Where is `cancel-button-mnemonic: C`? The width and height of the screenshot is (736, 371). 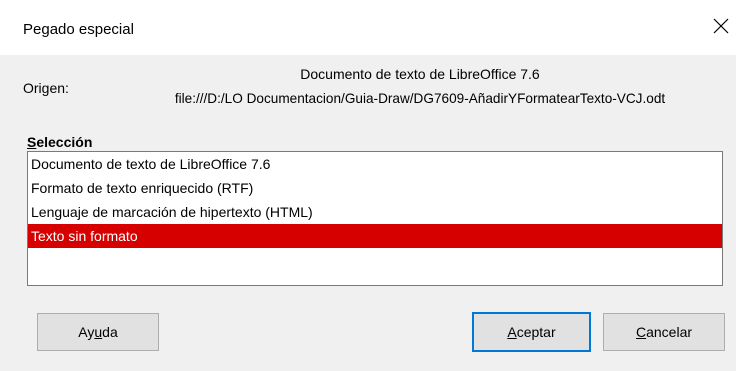 cancel-button-mnemonic: C is located at coordinates (641, 332).